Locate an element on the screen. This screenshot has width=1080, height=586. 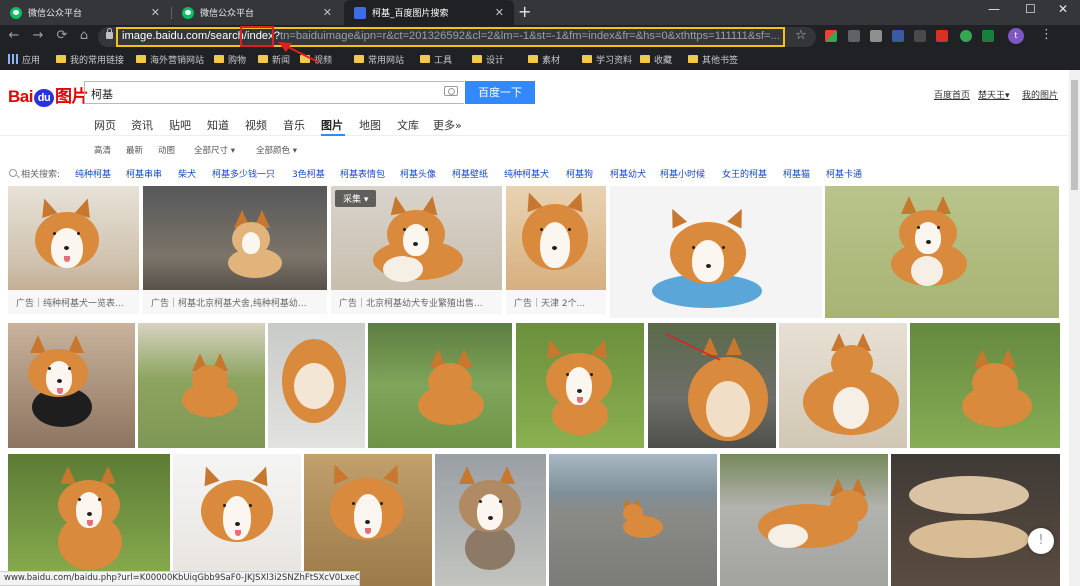
related-link: 纯种柯基犬 is located at coordinates (526, 173).